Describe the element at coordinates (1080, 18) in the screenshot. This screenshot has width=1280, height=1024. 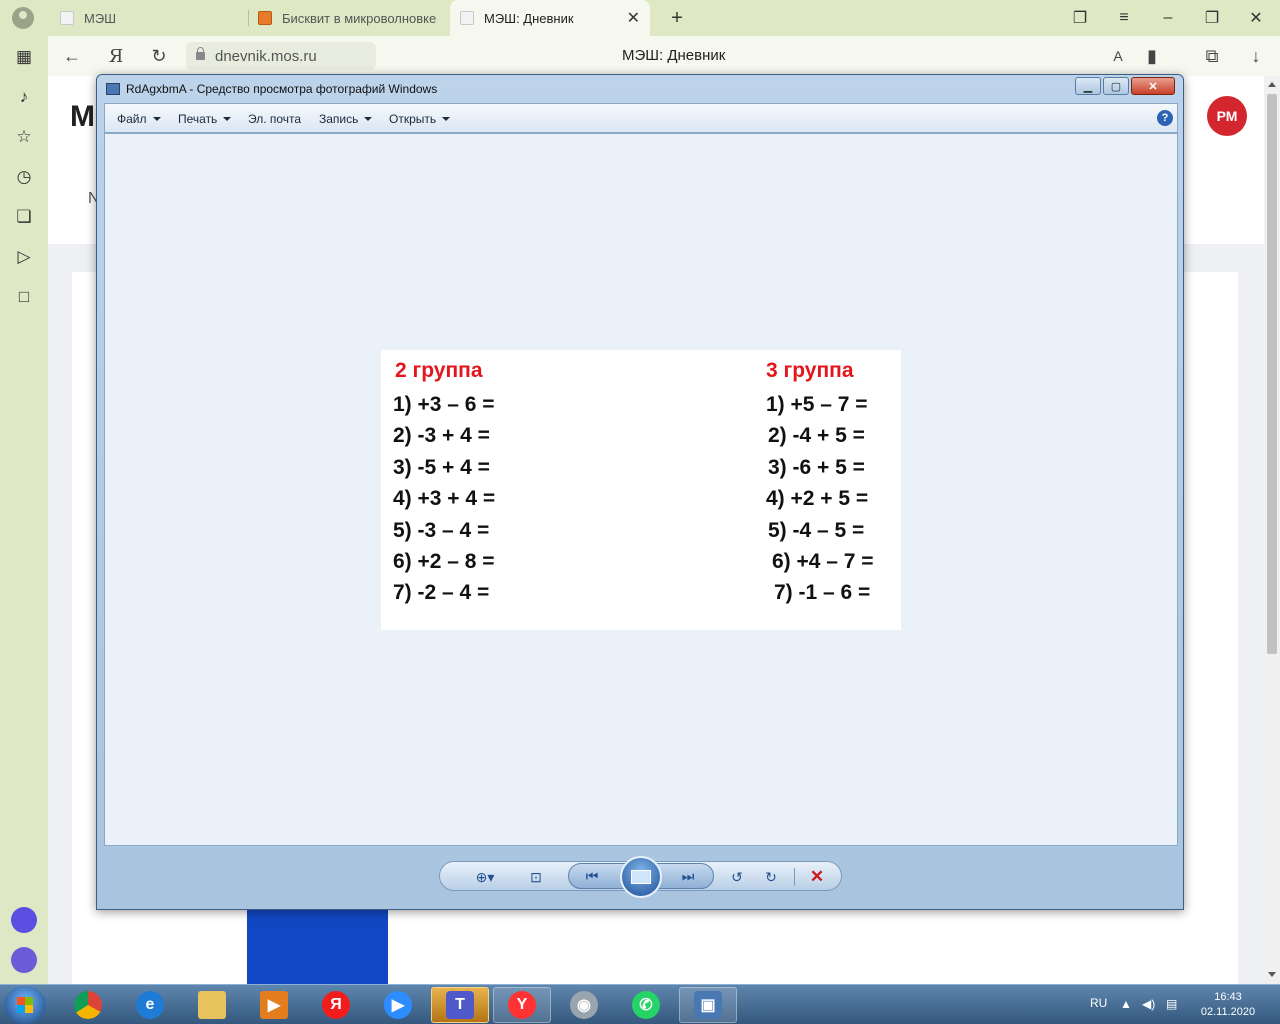
I see `tabs-collection-icon: ❐` at that location.